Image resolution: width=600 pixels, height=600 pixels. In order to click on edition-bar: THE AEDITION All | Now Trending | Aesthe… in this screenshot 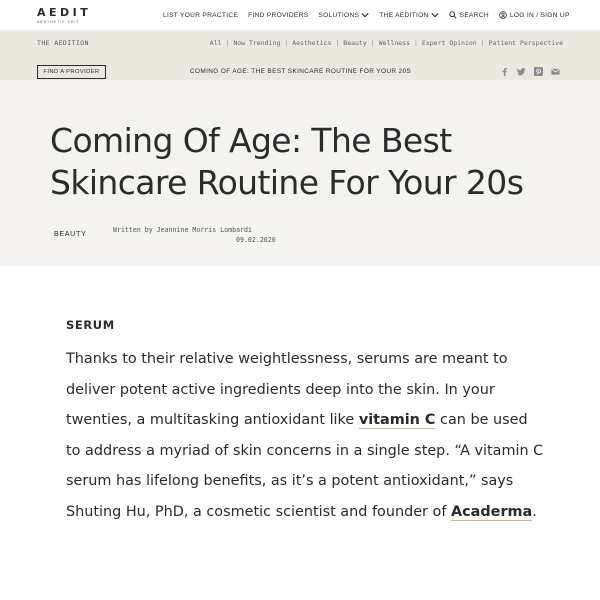, I will do `click(300, 55)`.